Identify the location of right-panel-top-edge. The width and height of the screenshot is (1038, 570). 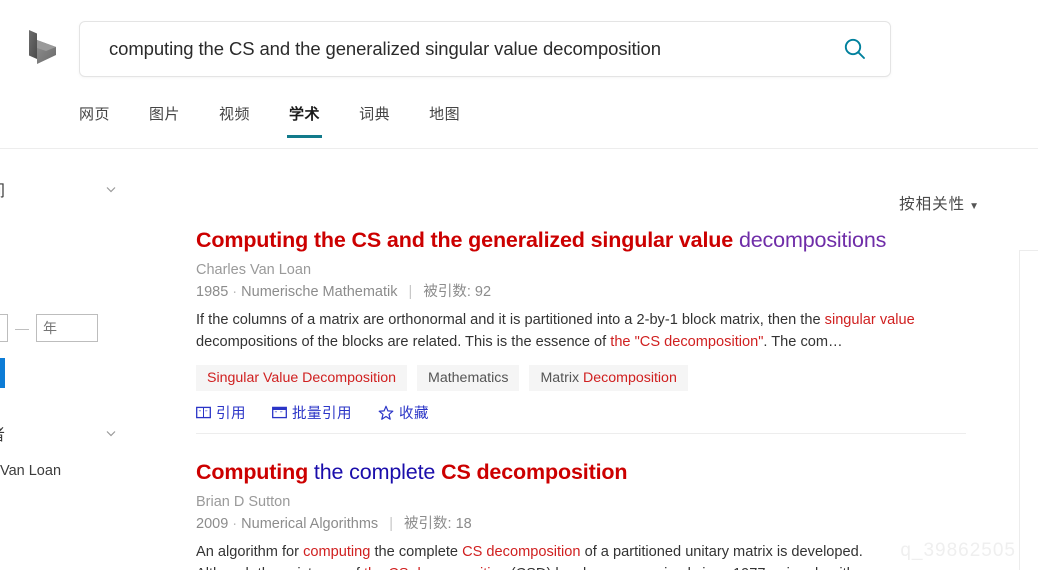
(1028, 250).